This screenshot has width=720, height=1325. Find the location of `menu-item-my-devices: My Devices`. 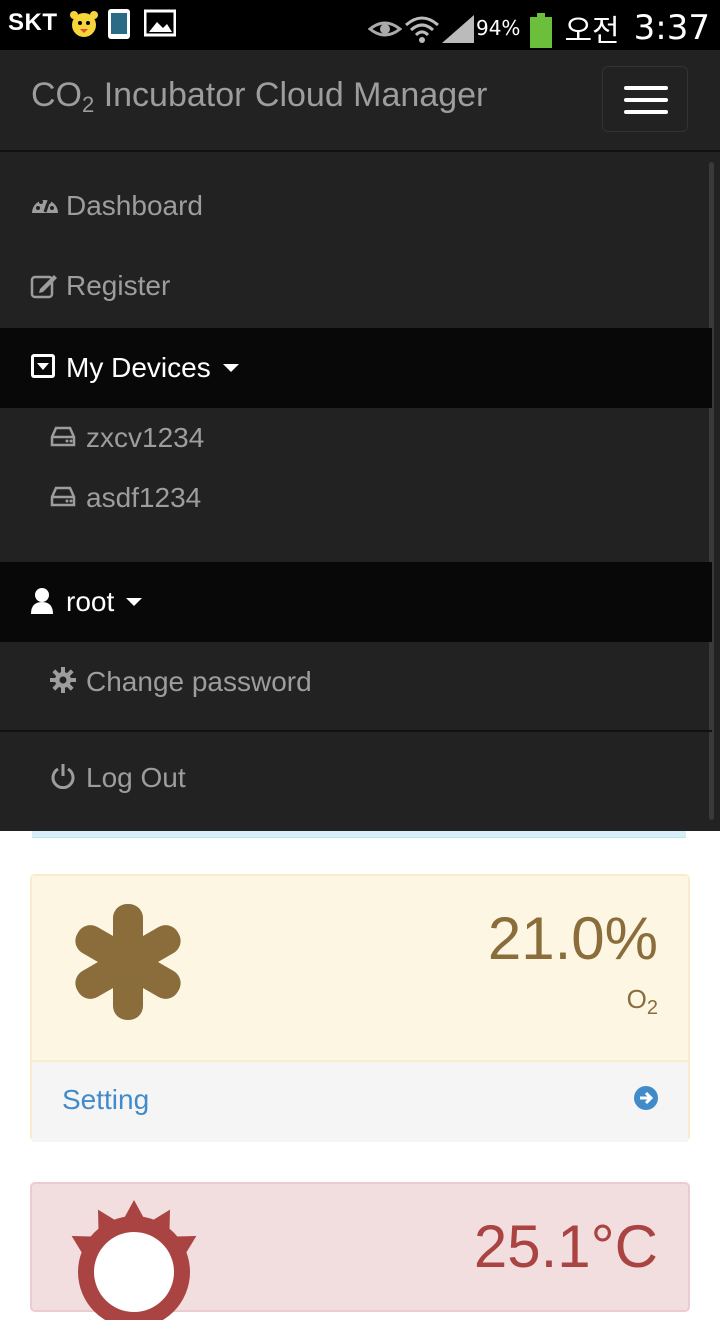

menu-item-my-devices: My Devices is located at coordinates (356, 368).